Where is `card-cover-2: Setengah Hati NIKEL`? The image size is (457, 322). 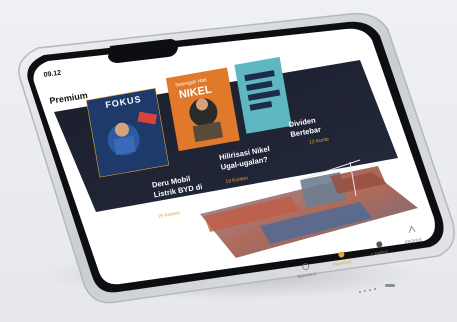 card-cover-2: Setengah Hati NIKEL is located at coordinates (202, 109).